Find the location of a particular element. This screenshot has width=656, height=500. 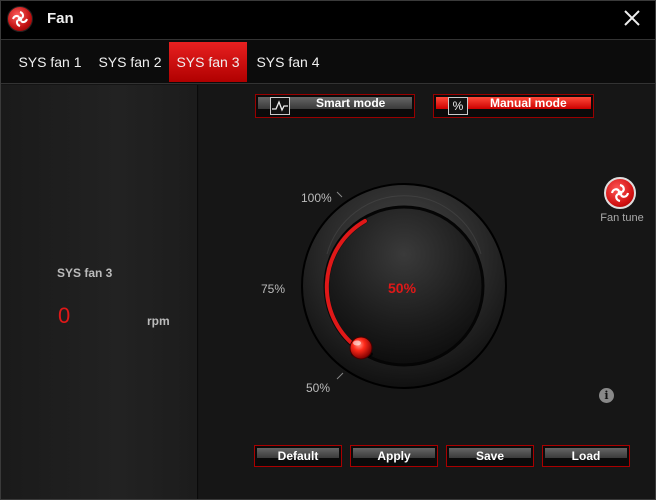

fan-tune-label: Fan tune is located at coordinates (622, 218).